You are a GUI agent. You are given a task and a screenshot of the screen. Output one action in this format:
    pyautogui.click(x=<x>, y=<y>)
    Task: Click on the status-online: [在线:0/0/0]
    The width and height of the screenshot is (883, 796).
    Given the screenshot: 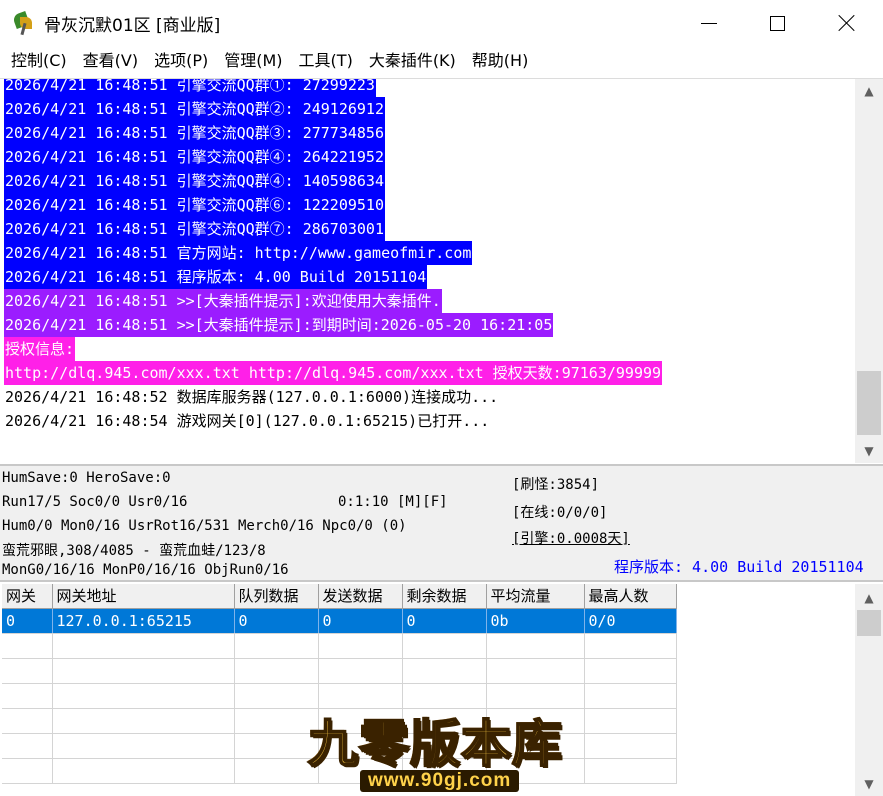 What is the action you would take?
    pyautogui.click(x=560, y=513)
    